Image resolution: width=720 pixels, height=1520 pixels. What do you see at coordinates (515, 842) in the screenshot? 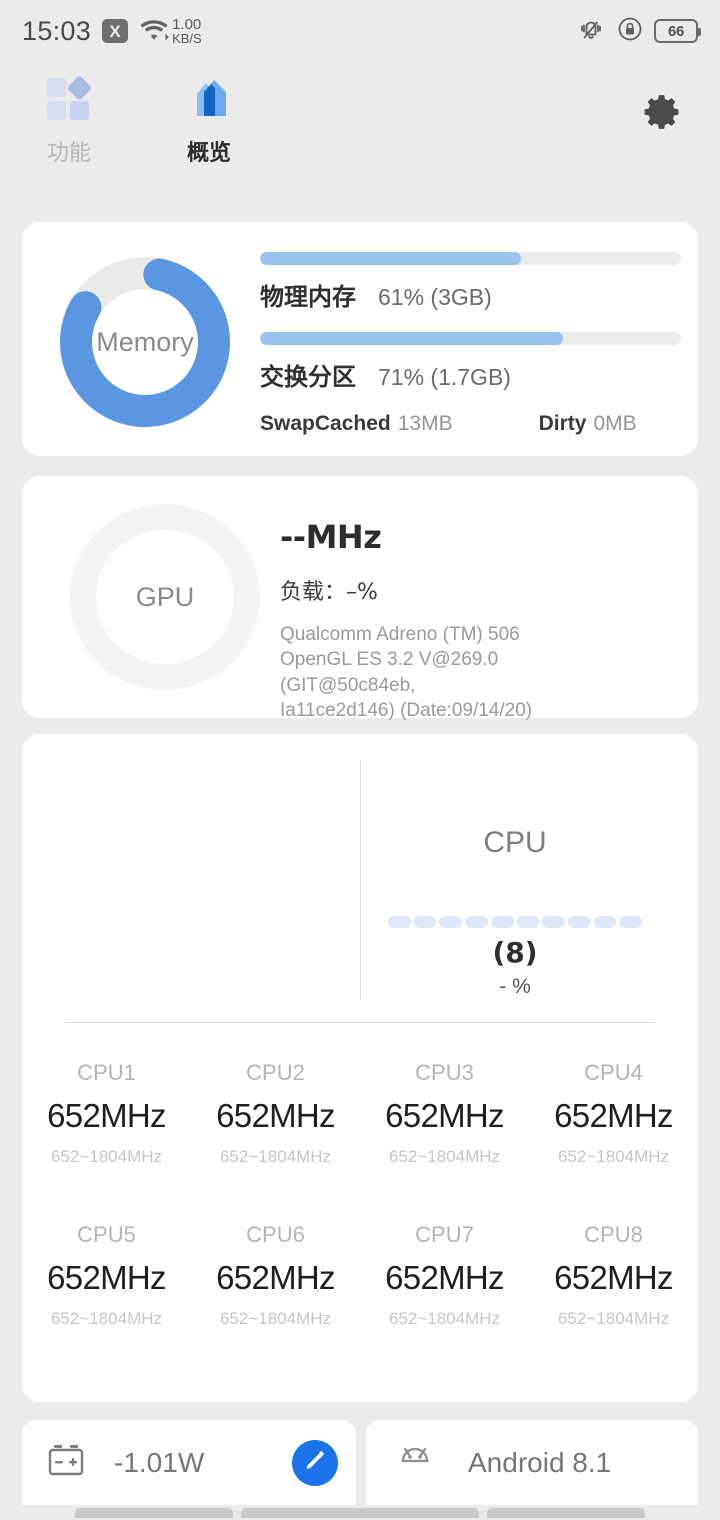
I see `cpu-title: CPU` at bounding box center [515, 842].